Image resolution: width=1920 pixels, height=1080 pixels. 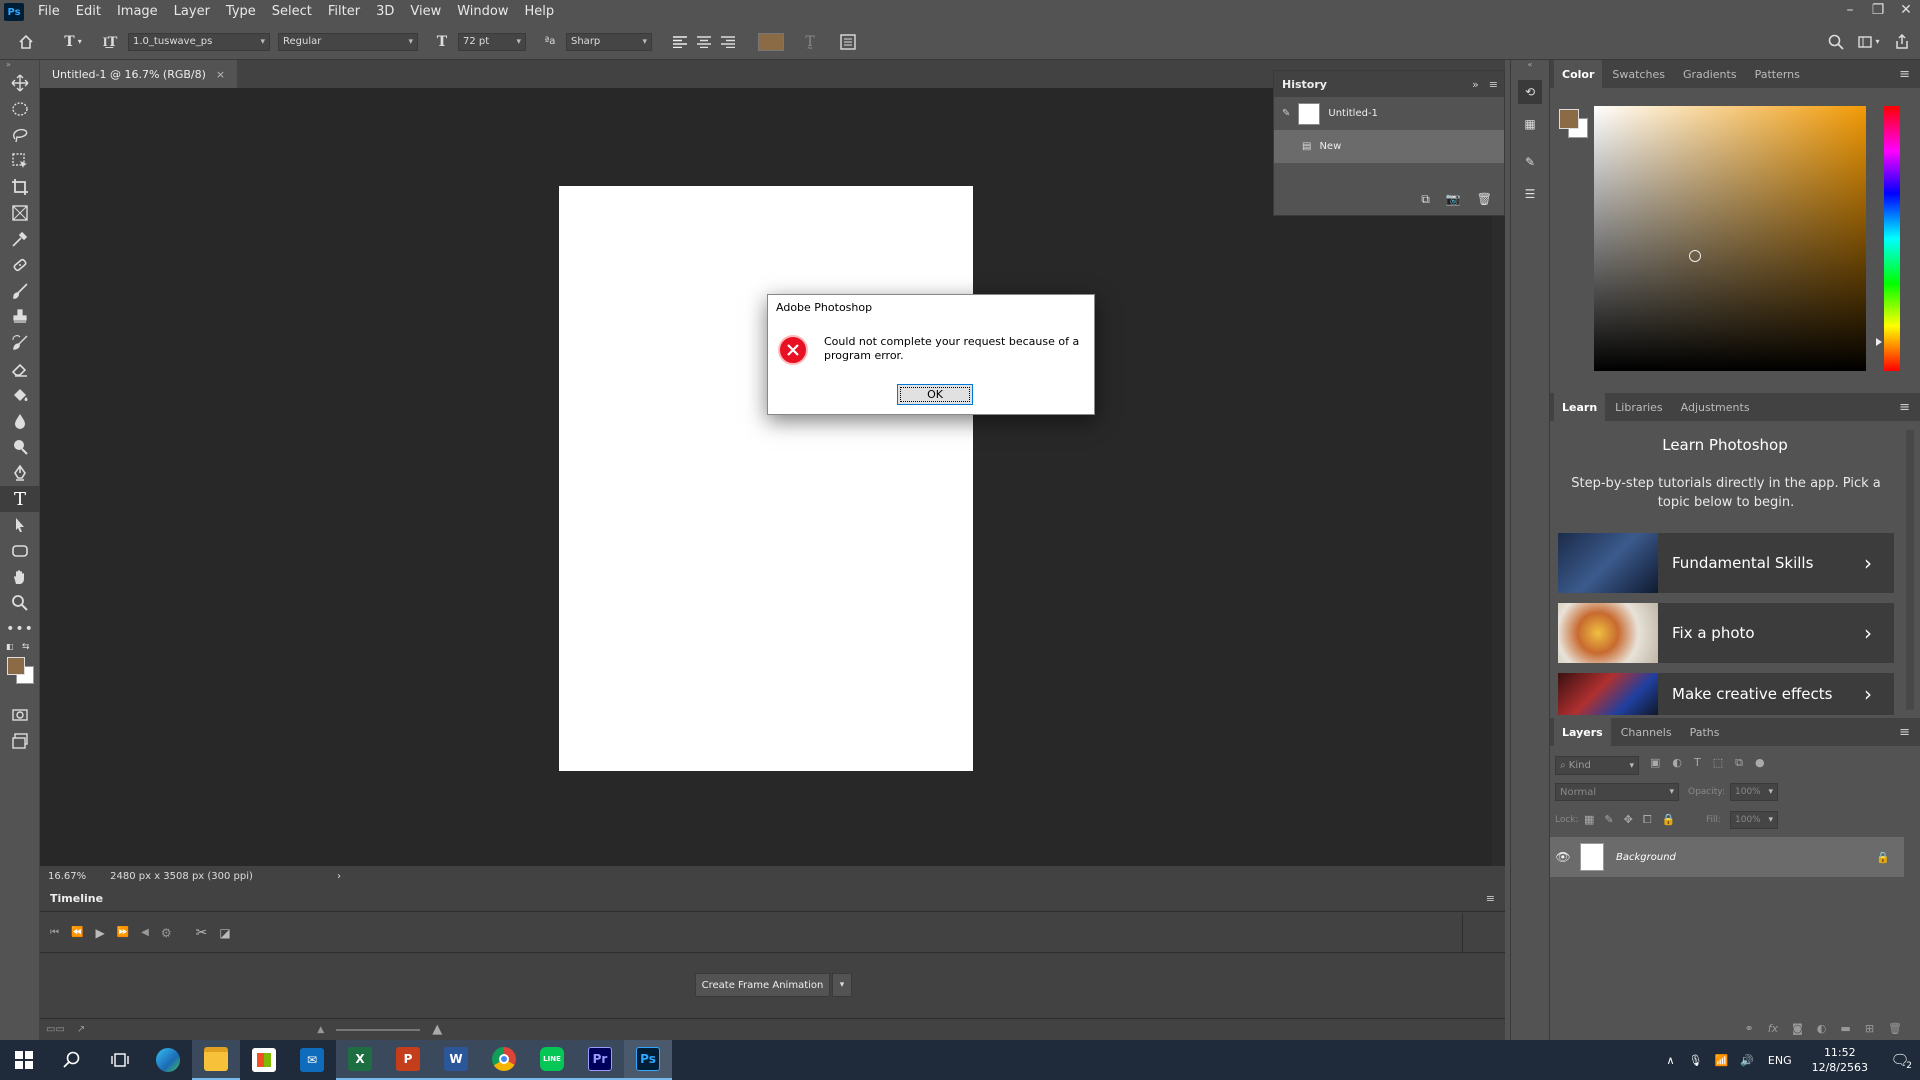 What do you see at coordinates (1669, 820) in the screenshot?
I see `lock-all-icon: 🔒` at bounding box center [1669, 820].